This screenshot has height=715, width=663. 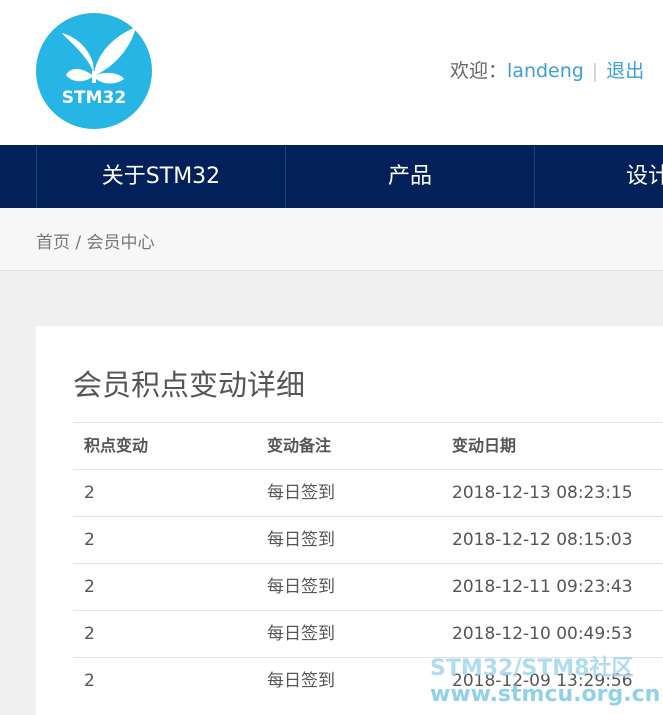 What do you see at coordinates (331, 239) in the screenshot?
I see `breadcrumb-bar: 首页 / 会员中心` at bounding box center [331, 239].